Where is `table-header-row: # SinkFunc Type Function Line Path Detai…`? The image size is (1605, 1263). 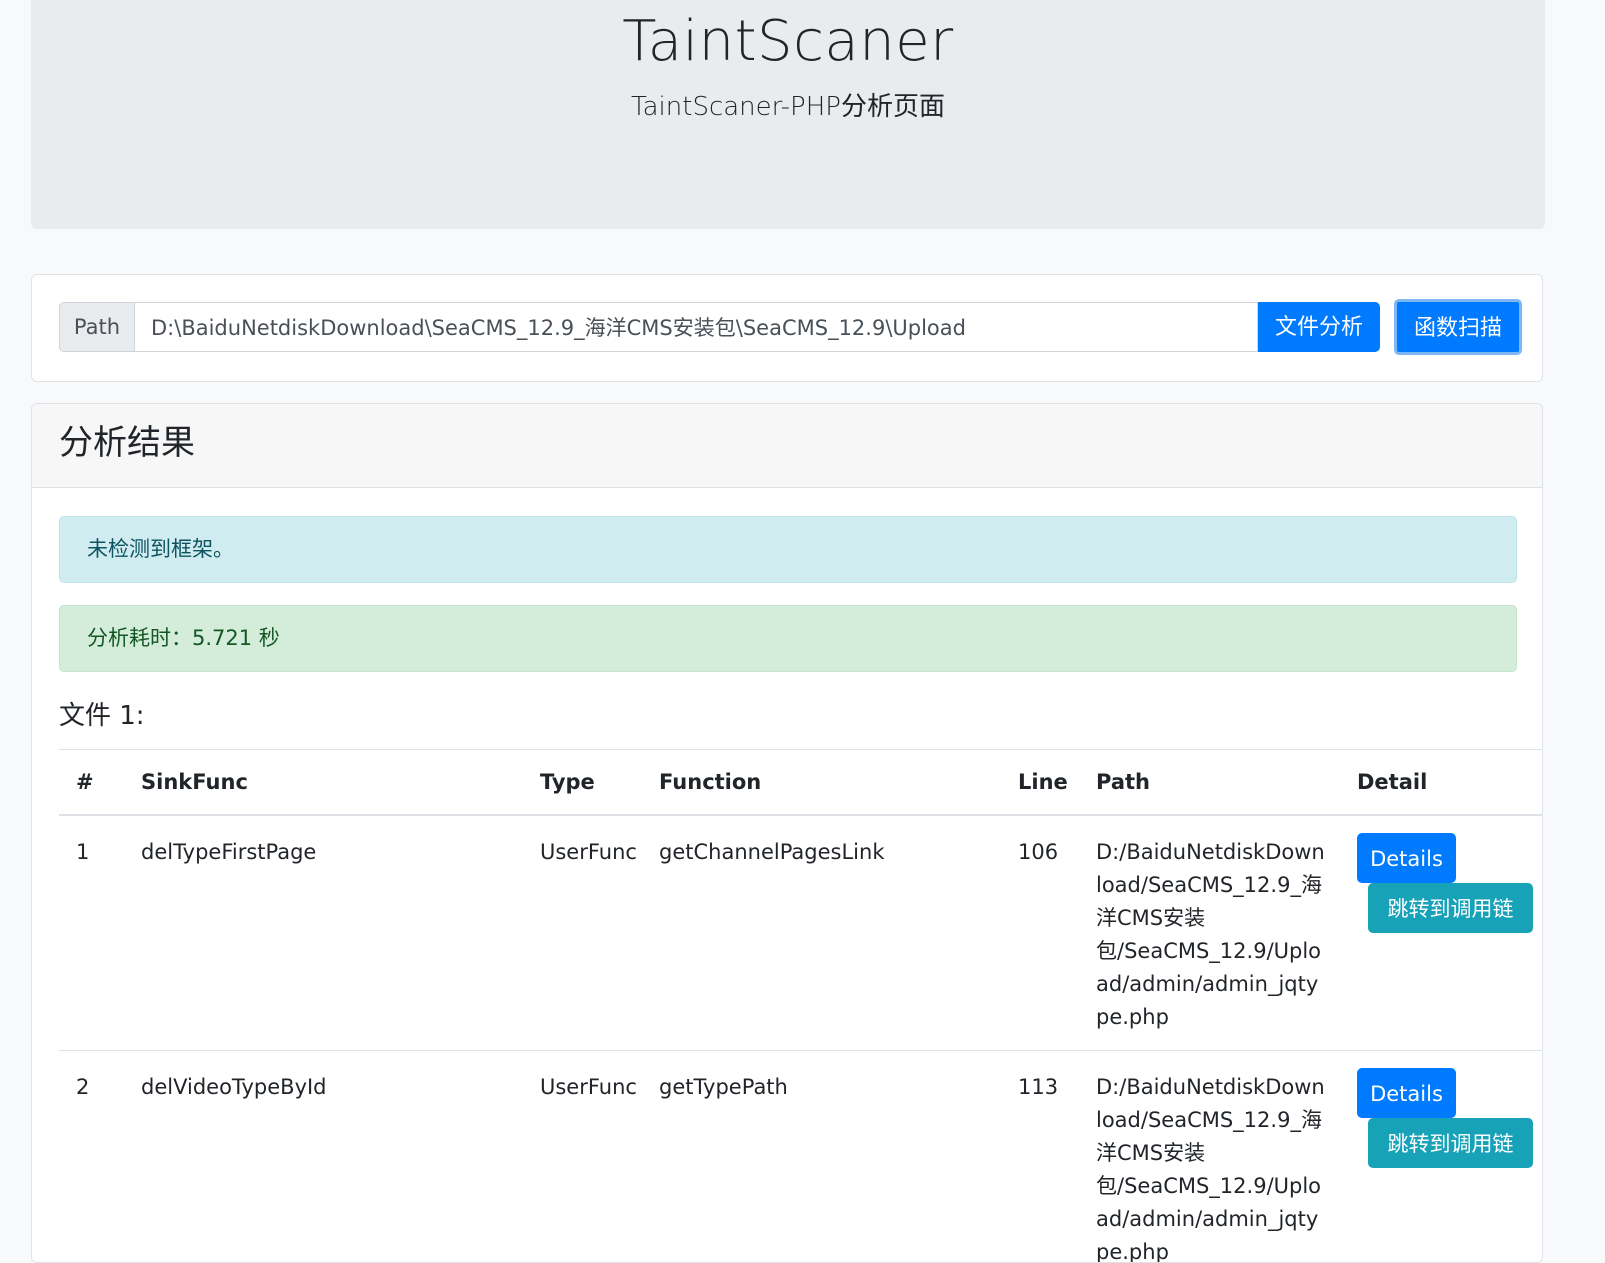
table-header-row: # SinkFunc Type Function Line Path Detai… is located at coordinates (801, 783).